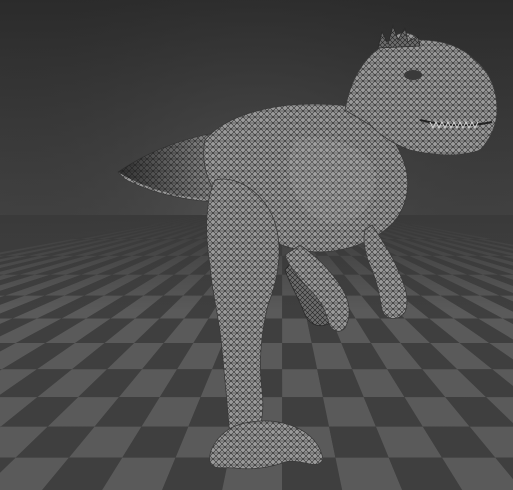 This screenshot has height=490, width=513. Describe the element at coordinates (413, 75) in the screenshot. I see `eye` at that location.